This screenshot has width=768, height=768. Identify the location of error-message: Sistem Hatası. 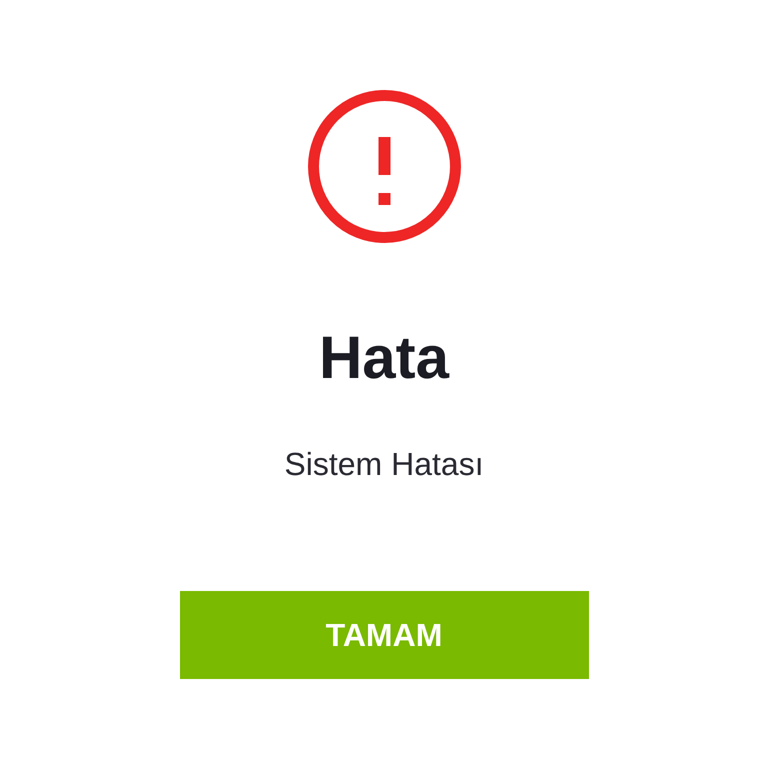
(384, 464).